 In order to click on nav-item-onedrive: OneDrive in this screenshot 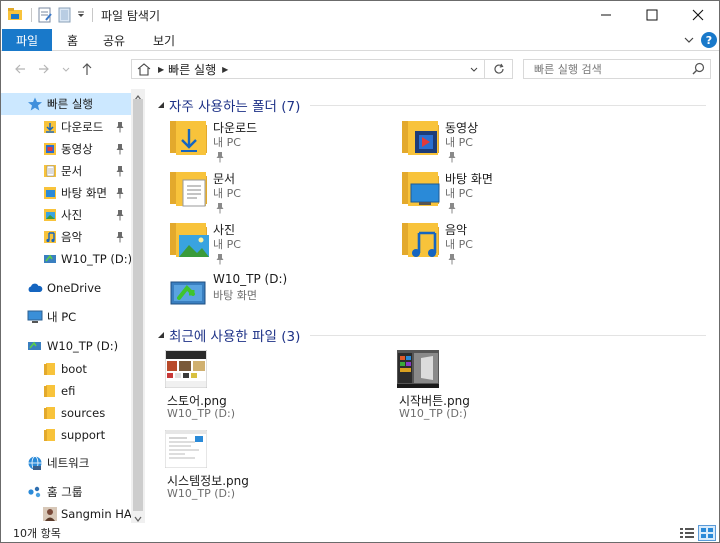, I will do `click(66, 288)`.